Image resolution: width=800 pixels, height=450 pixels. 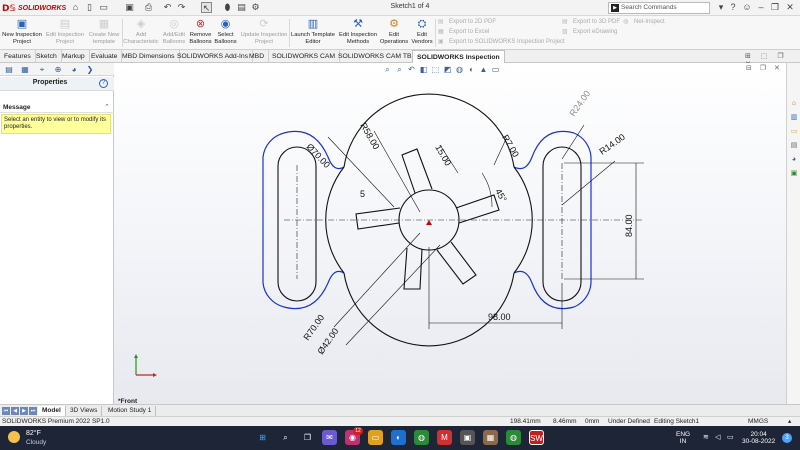 What do you see at coordinates (104, 33) in the screenshot?
I see `create-new-template-button: ▦ Create New template` at bounding box center [104, 33].